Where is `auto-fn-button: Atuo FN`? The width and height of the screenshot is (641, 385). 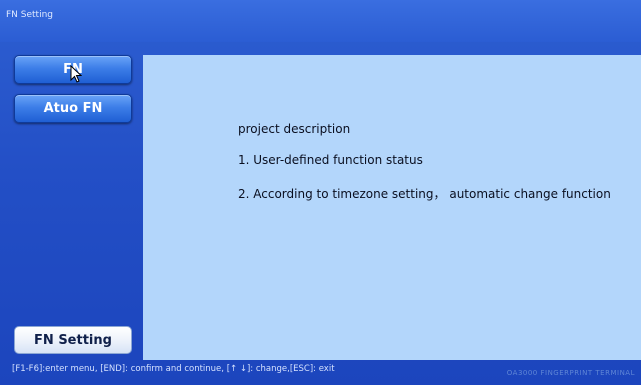 auto-fn-button: Atuo FN is located at coordinates (73, 108).